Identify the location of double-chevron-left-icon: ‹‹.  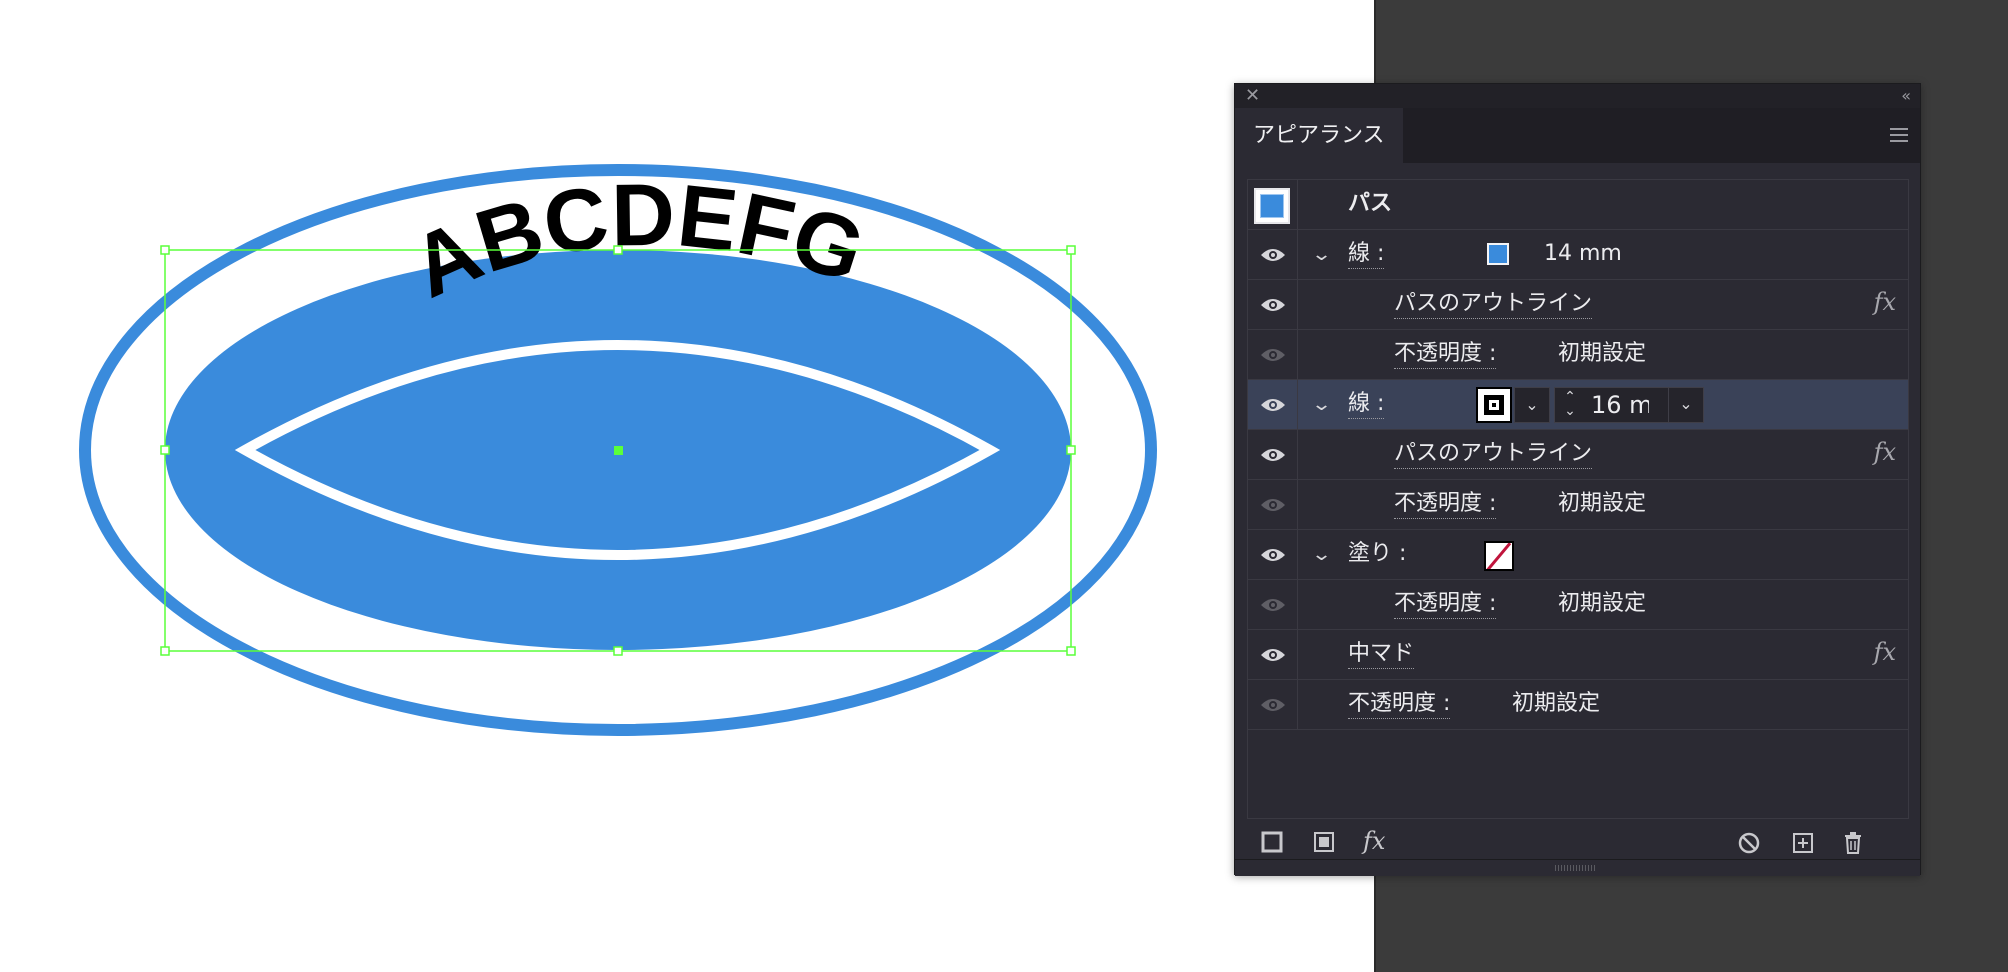
(1906, 96).